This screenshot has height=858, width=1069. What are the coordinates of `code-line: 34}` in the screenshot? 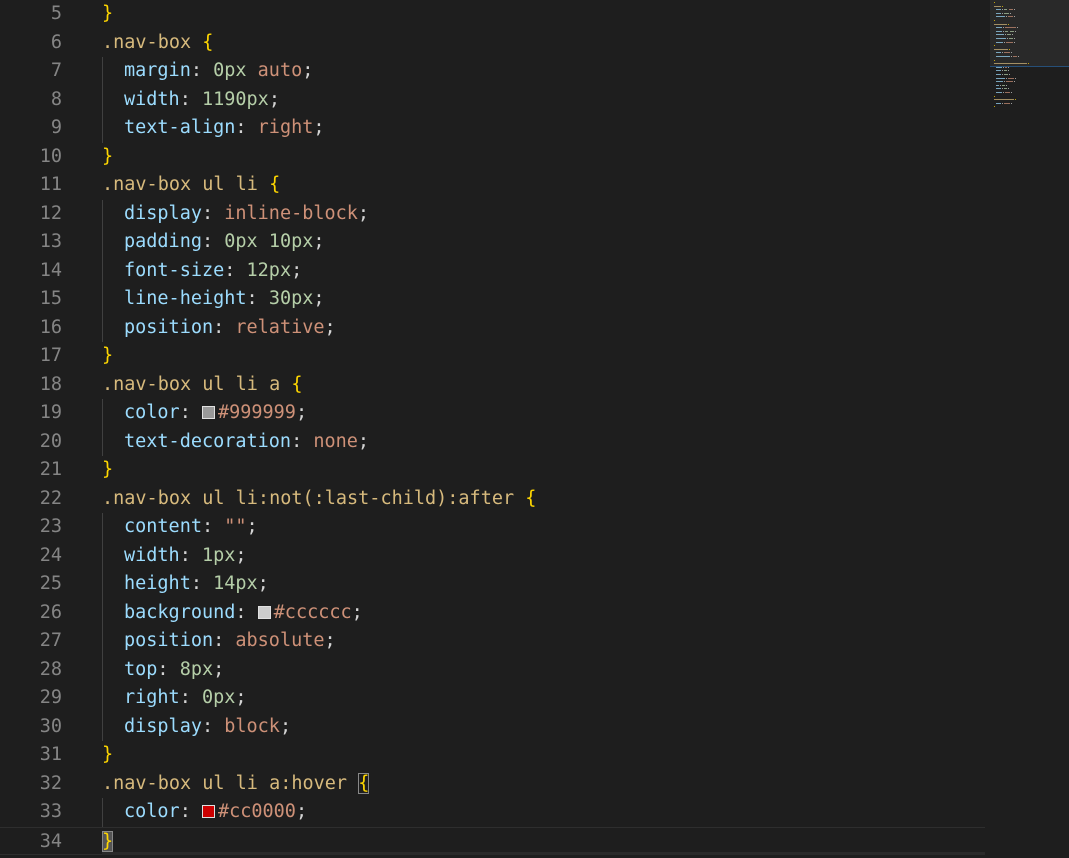 It's located at (492, 840).